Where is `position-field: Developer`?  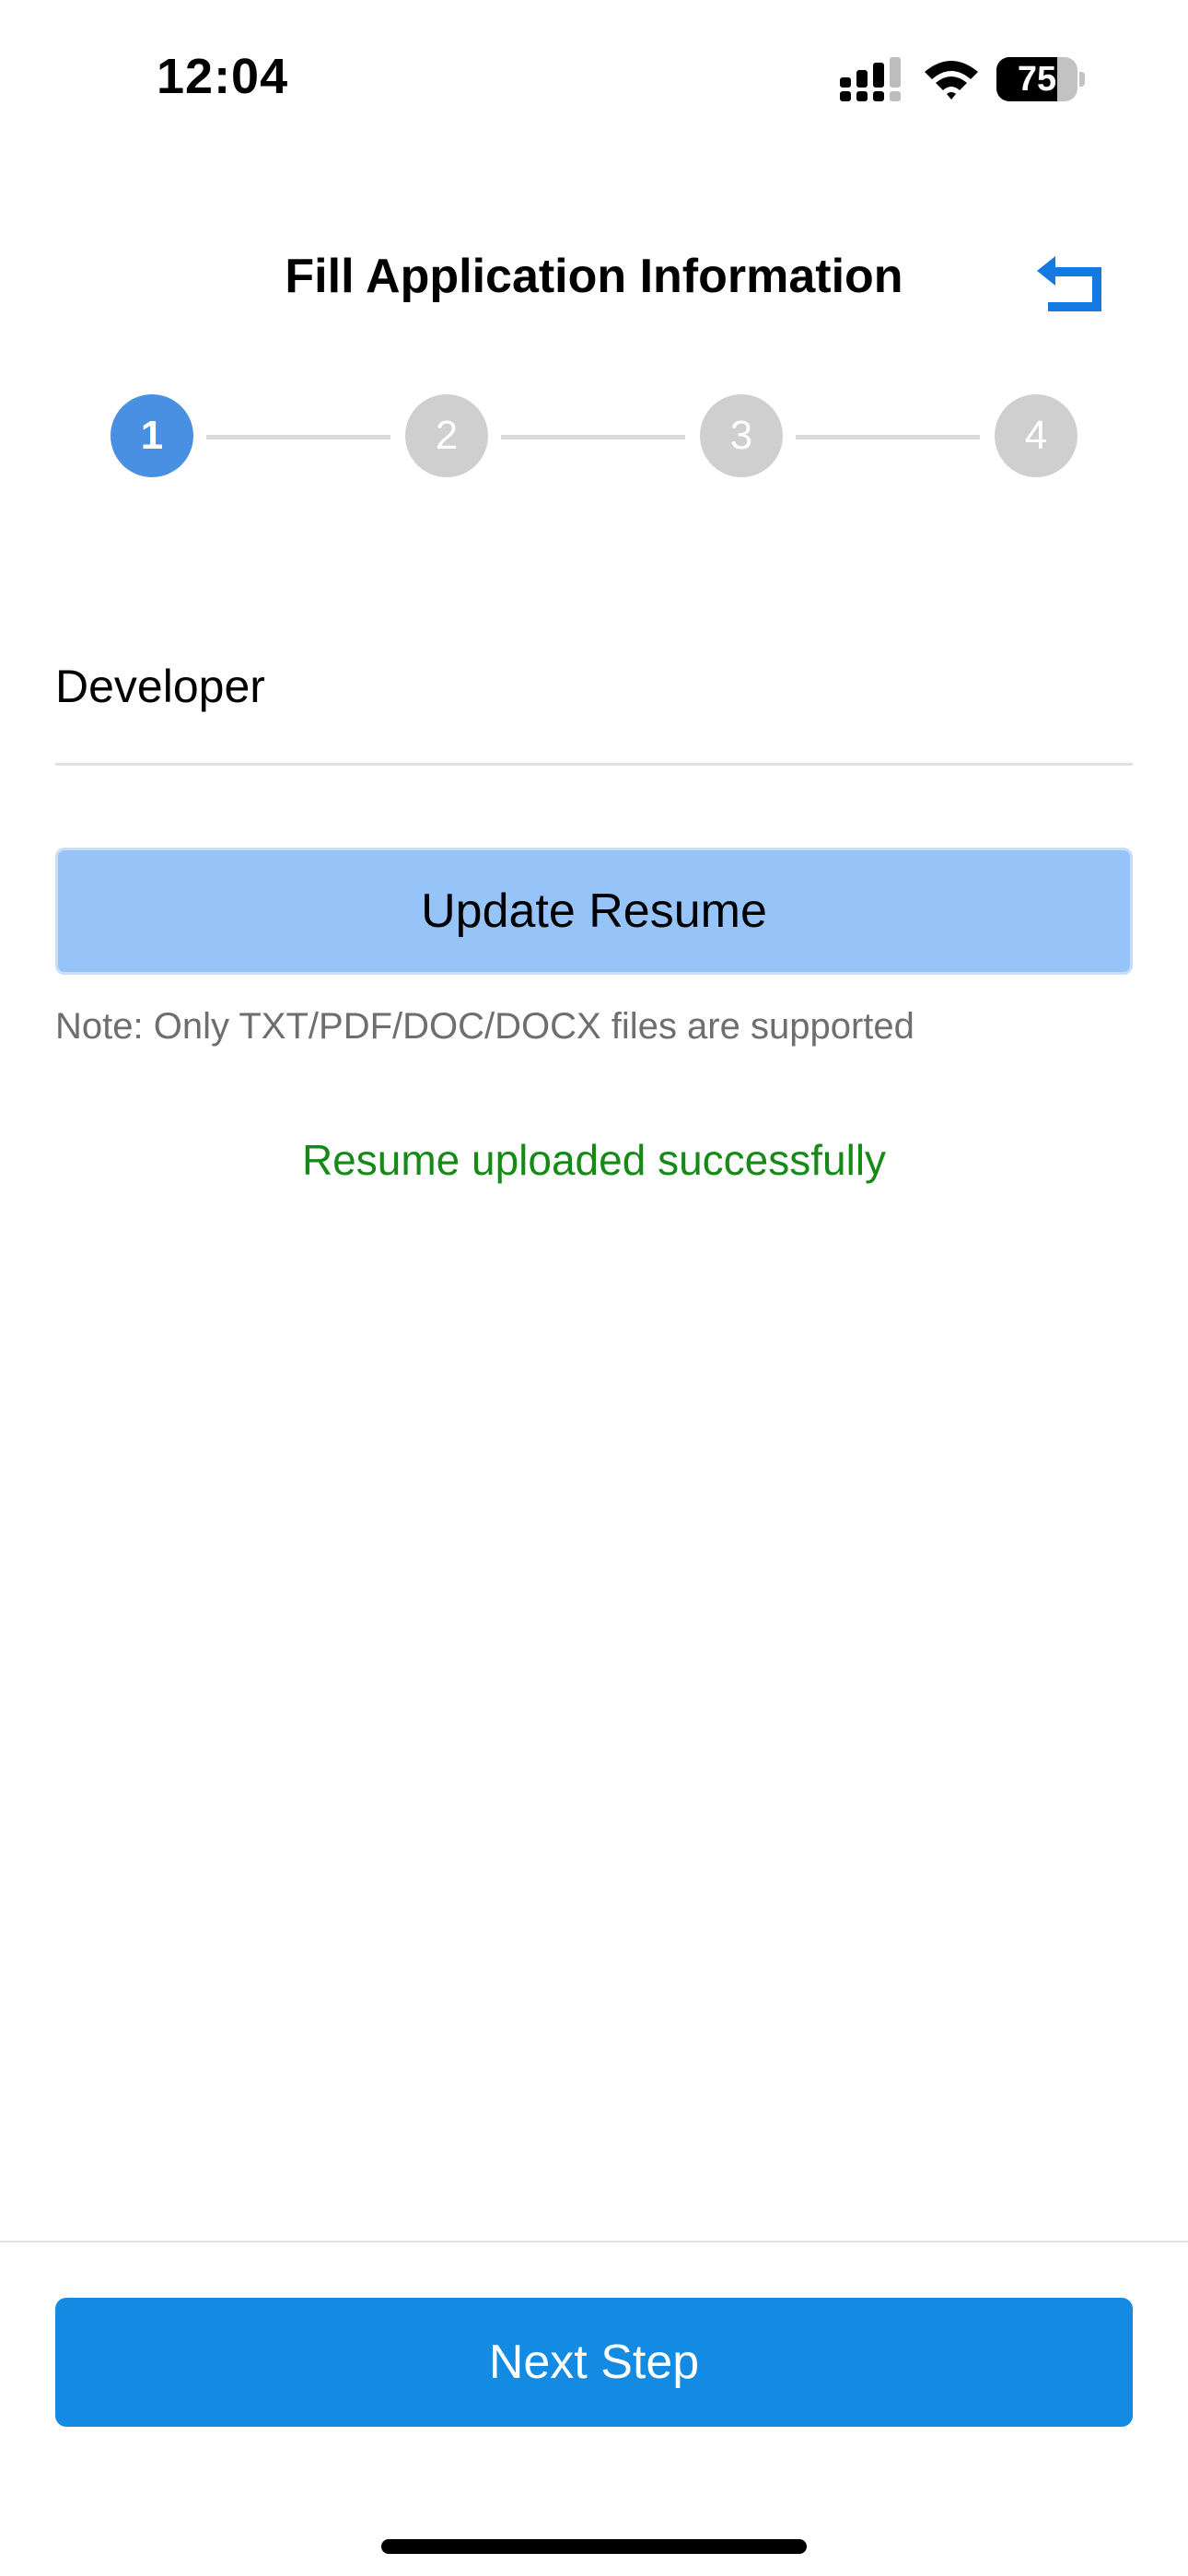 position-field: Developer is located at coordinates (594, 705).